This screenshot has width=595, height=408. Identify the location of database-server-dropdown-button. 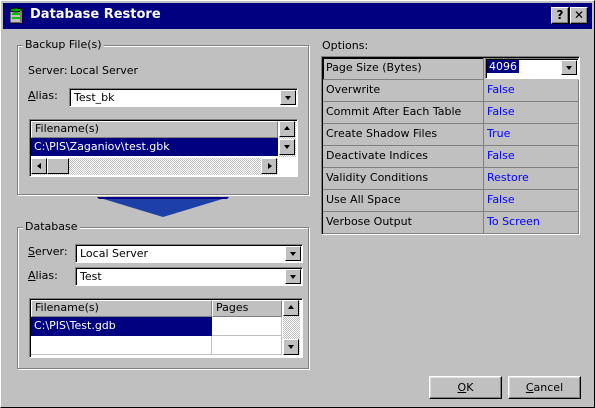
(293, 253).